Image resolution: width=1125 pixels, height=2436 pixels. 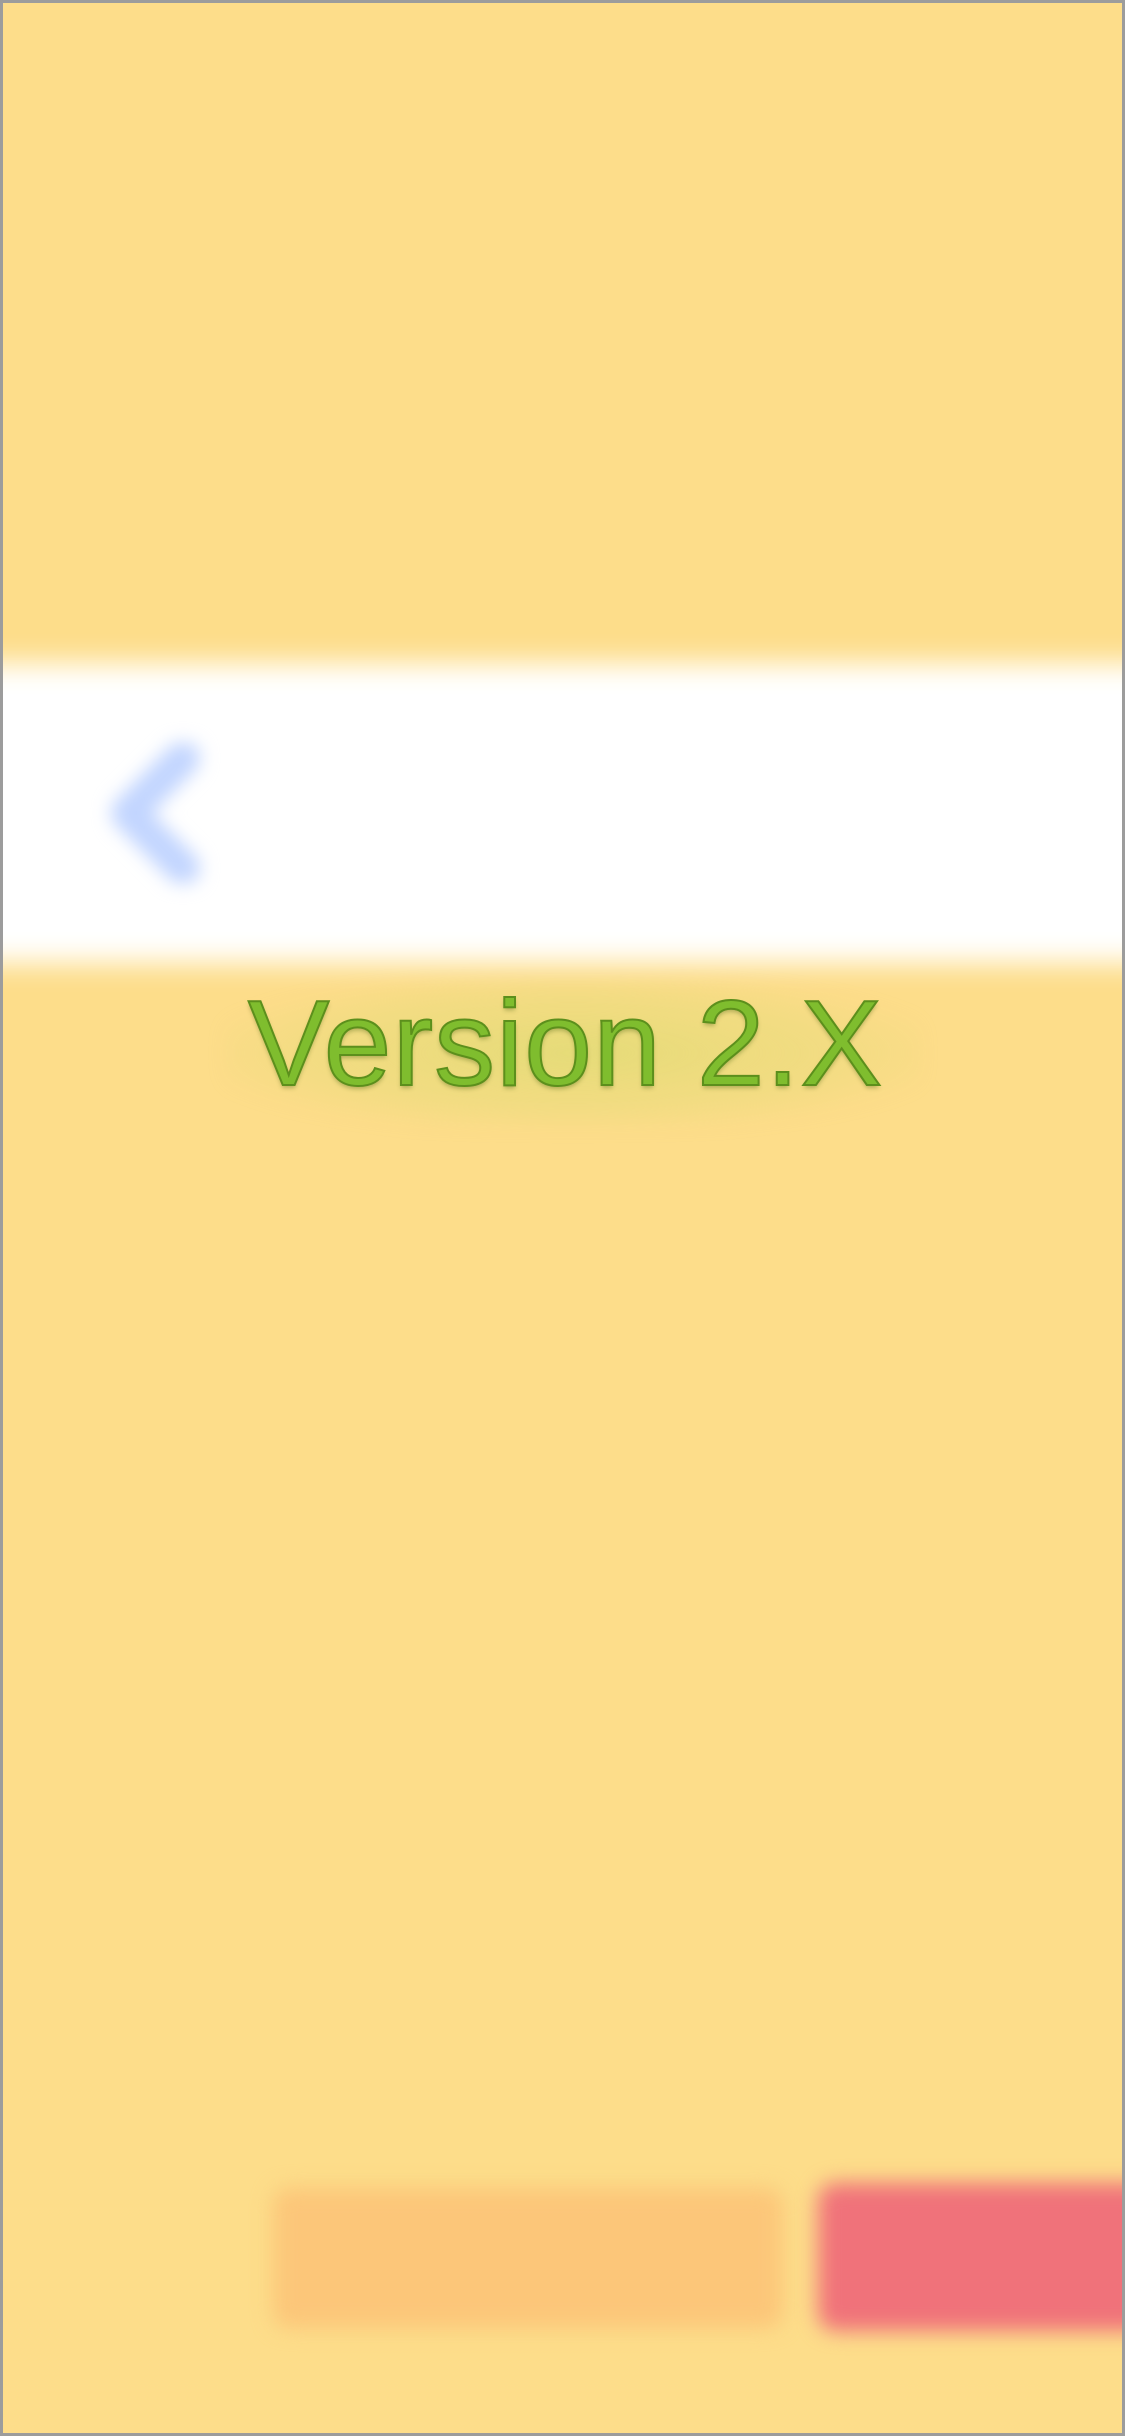 I want to click on navigation-title-obscured, so click(x=638, y=816).